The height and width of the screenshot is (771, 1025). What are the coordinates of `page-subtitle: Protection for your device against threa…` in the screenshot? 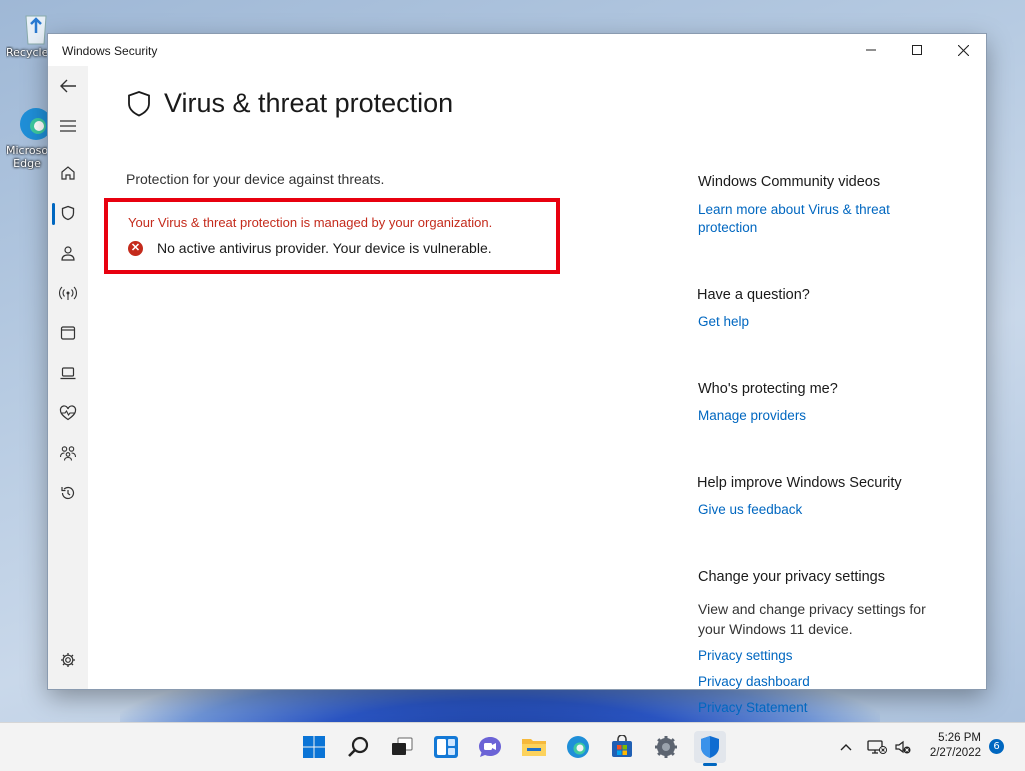 It's located at (255, 179).